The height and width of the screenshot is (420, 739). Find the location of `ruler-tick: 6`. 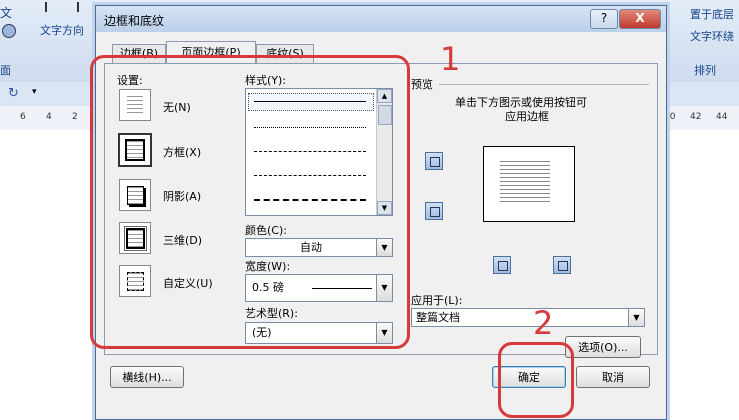

ruler-tick: 6 is located at coordinates (23, 117).